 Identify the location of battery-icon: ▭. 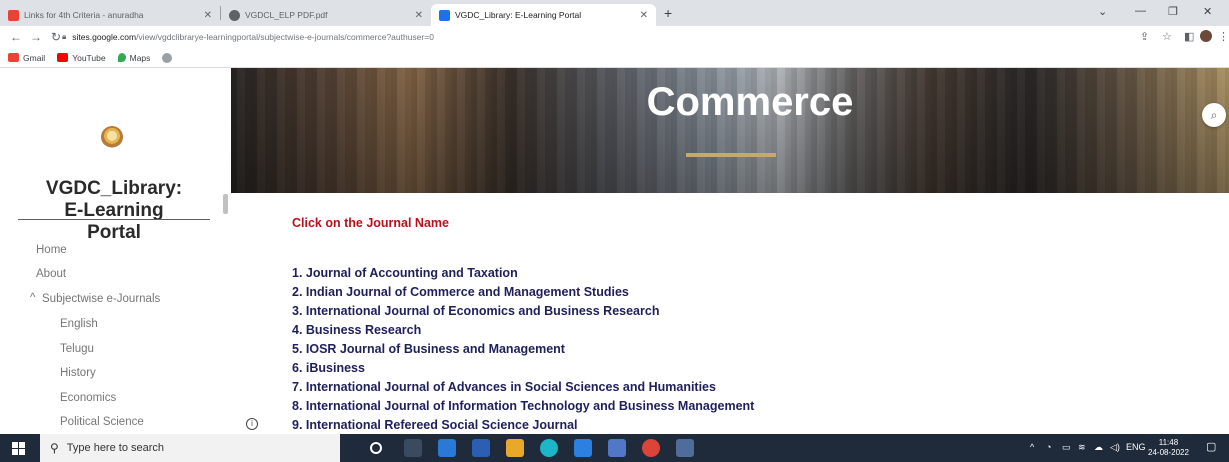
(1066, 447).